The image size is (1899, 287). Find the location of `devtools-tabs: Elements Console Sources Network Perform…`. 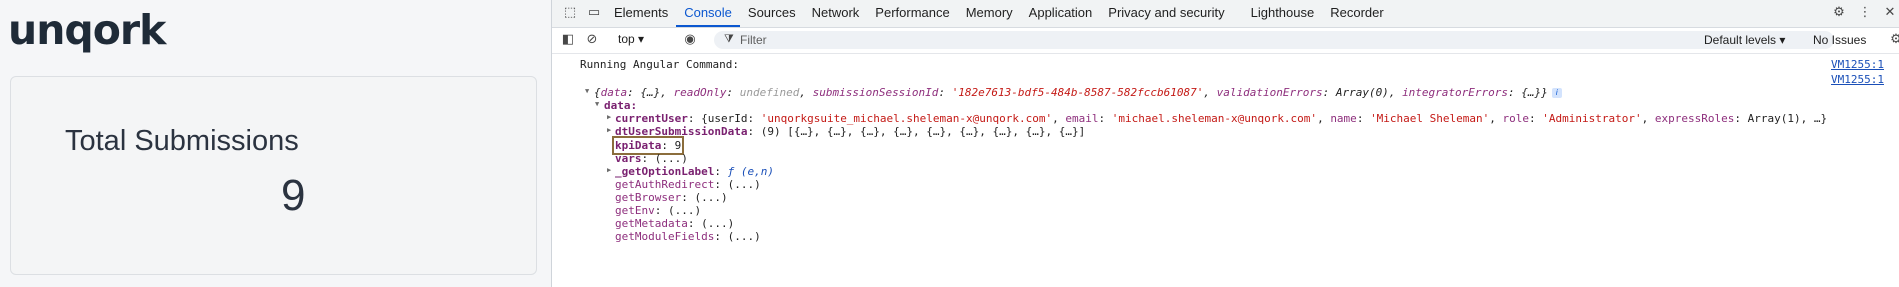

devtools-tabs: Elements Console Sources Network Perform… is located at coordinates (999, 13).